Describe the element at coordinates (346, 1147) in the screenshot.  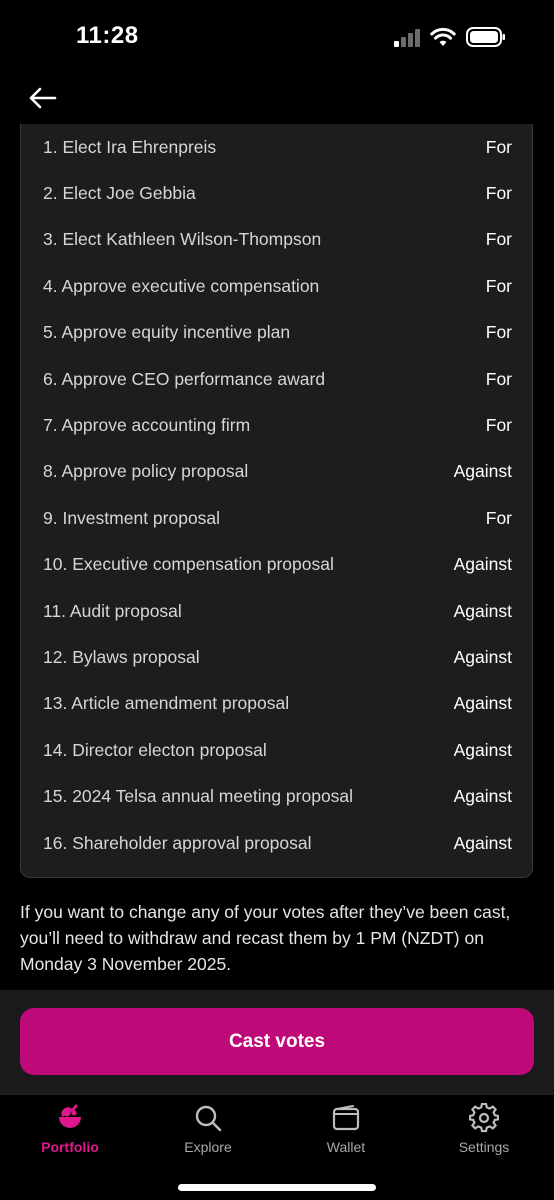
I see `tab-label: Wallet` at that location.